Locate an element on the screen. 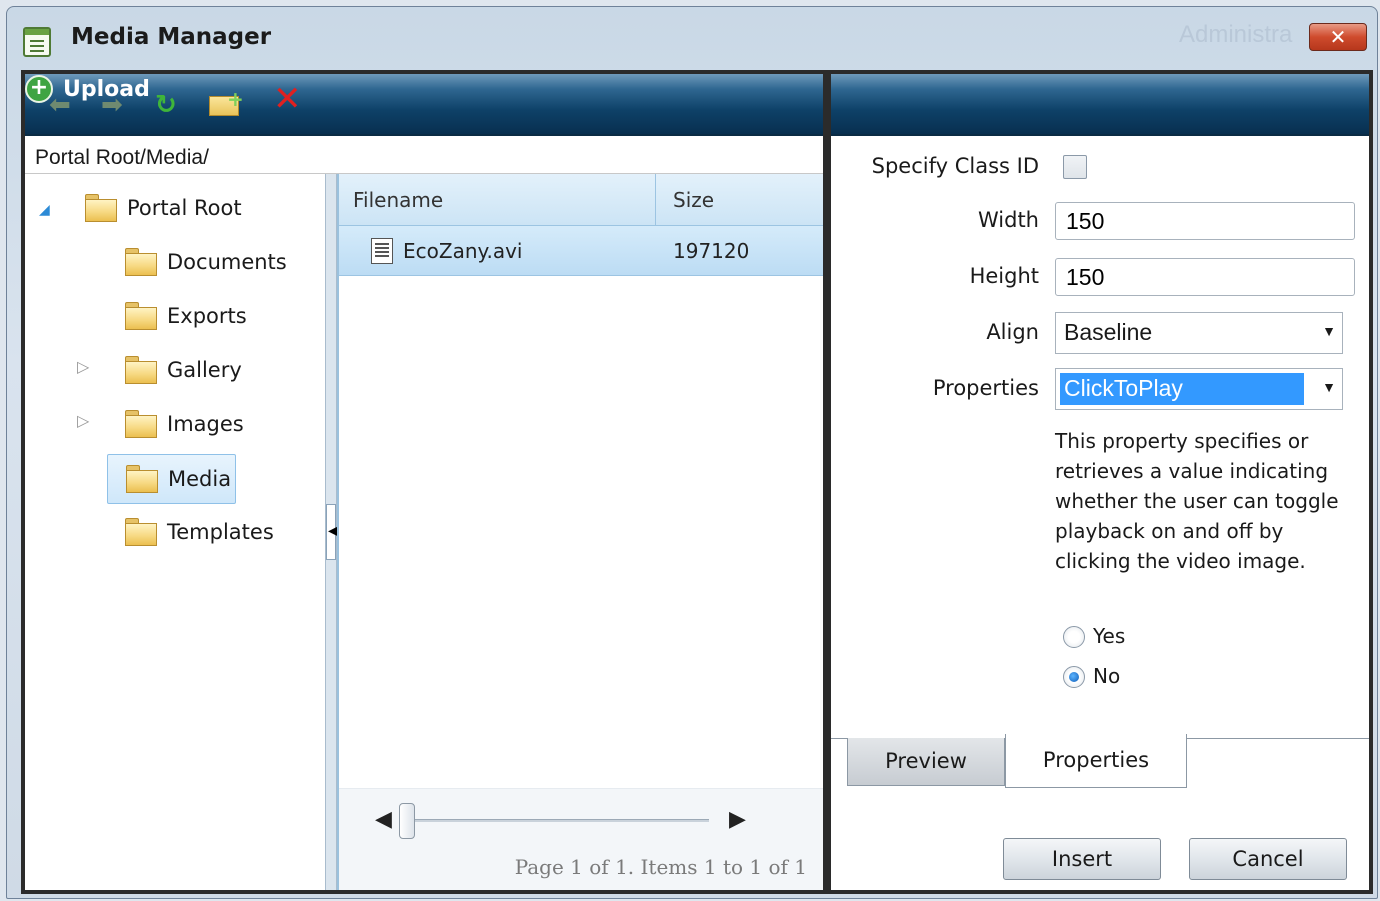 This screenshot has height=901, width=1380. expand-arrow-icon: ◢ is located at coordinates (44, 210).